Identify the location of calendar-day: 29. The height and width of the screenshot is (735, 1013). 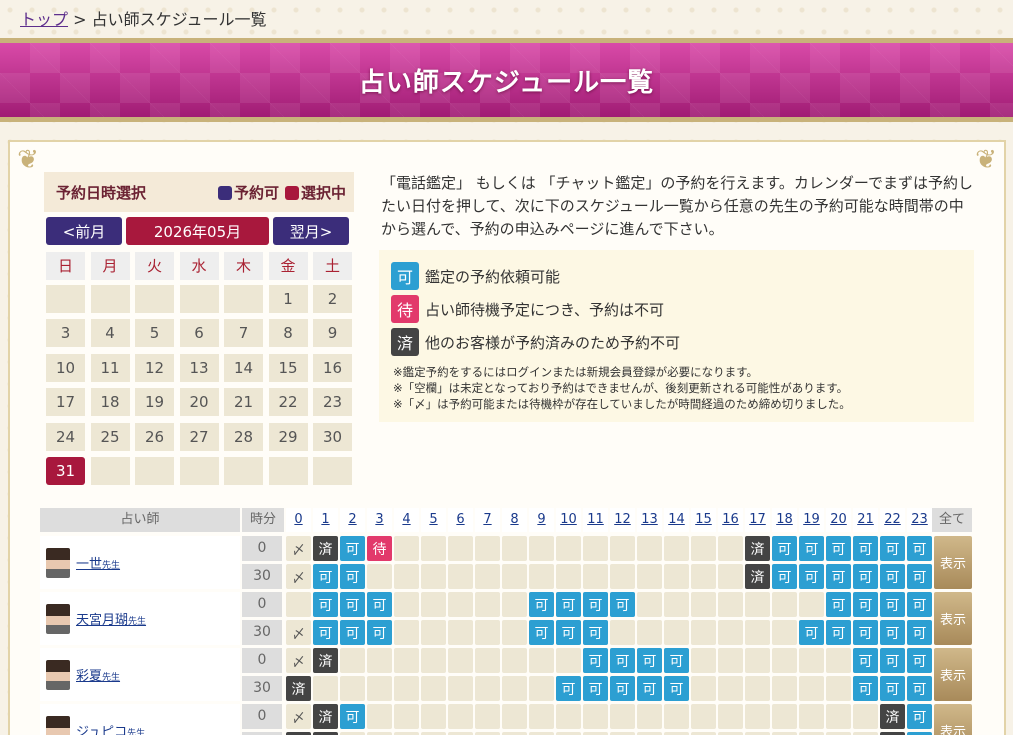
(288, 436).